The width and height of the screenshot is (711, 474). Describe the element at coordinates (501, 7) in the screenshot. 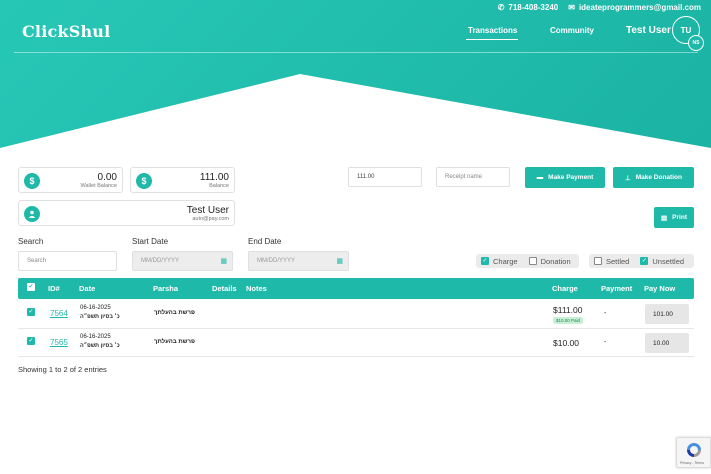

I see `phone-icon: ✆` at that location.